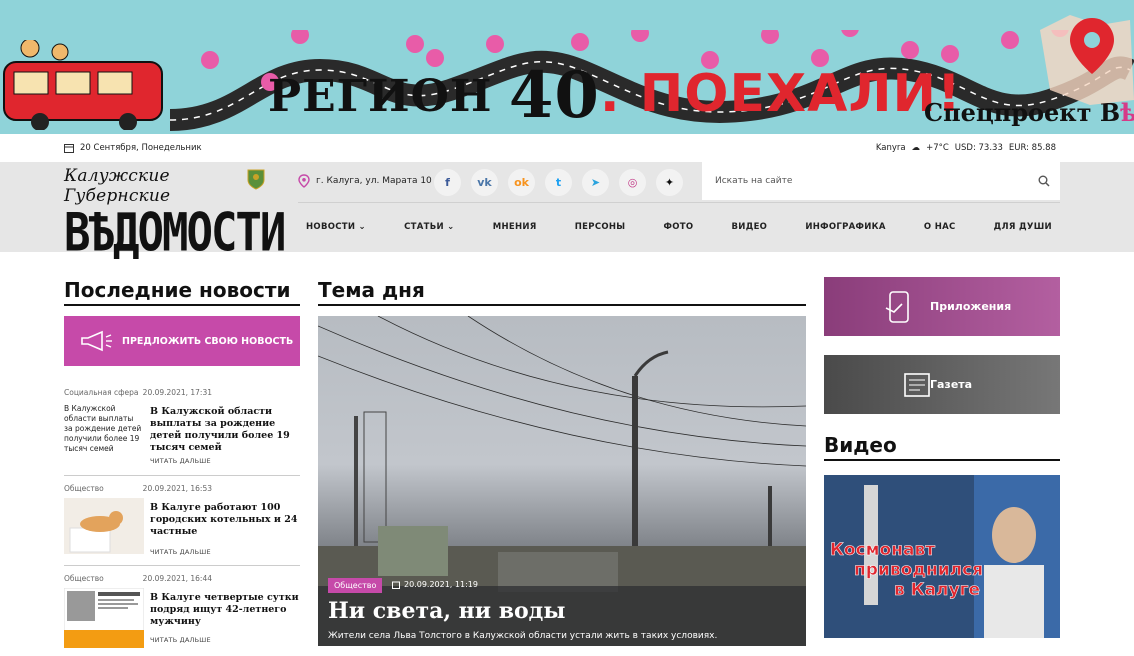  I want to click on site-logo: Калужские Губернские ВѢДОМОСТИ, so click(175, 213).